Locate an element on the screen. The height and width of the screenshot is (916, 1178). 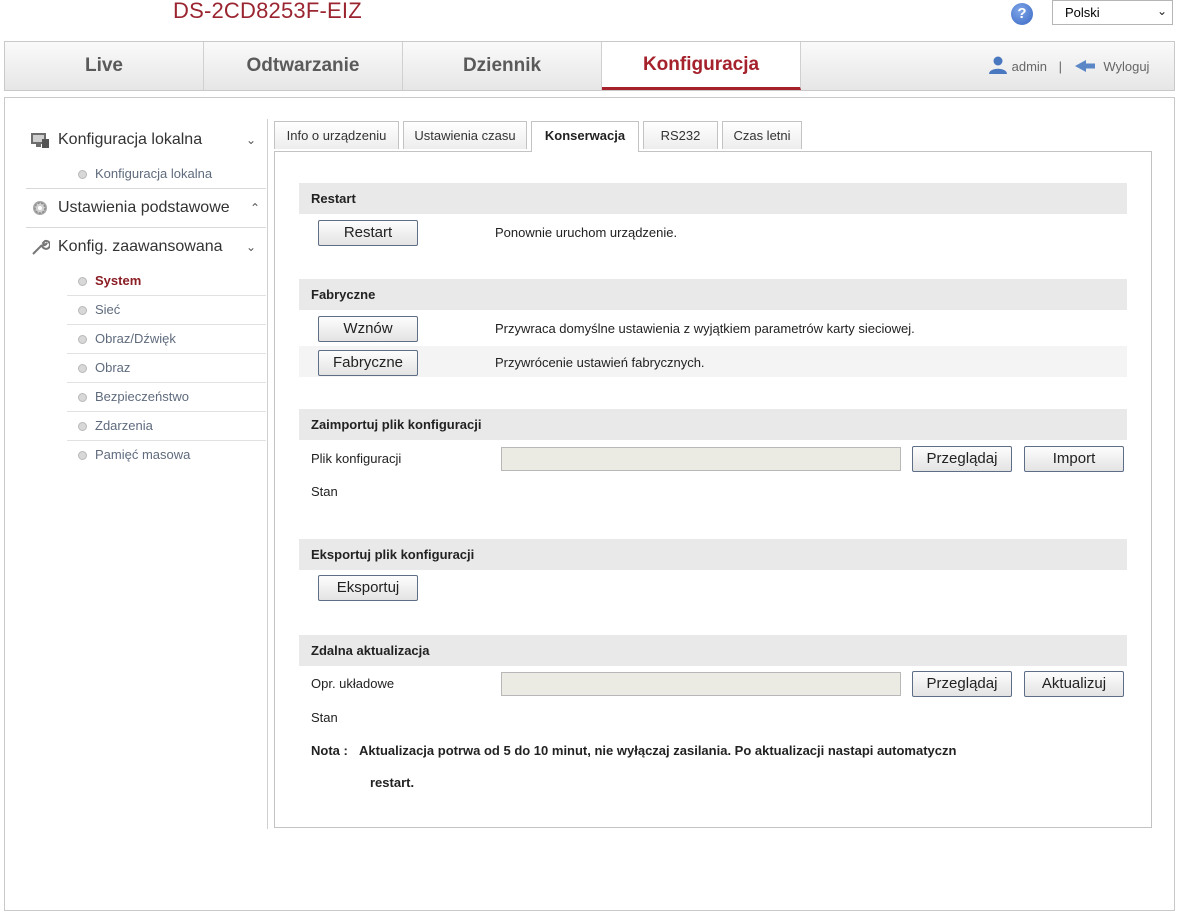
factory-default-row is located at coordinates (713, 361).